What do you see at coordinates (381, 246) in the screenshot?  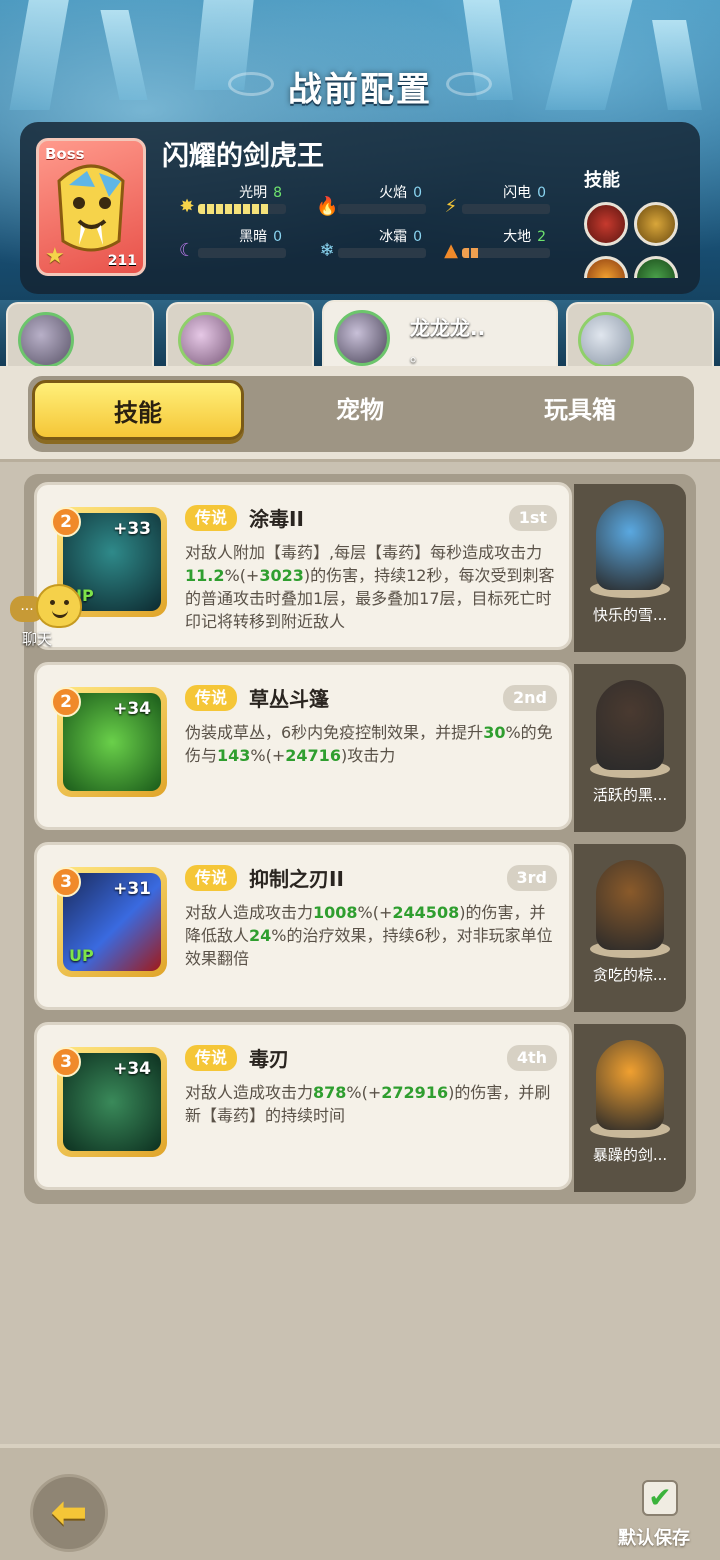 I see `element-stat: ❄ 冰霜 0` at bounding box center [381, 246].